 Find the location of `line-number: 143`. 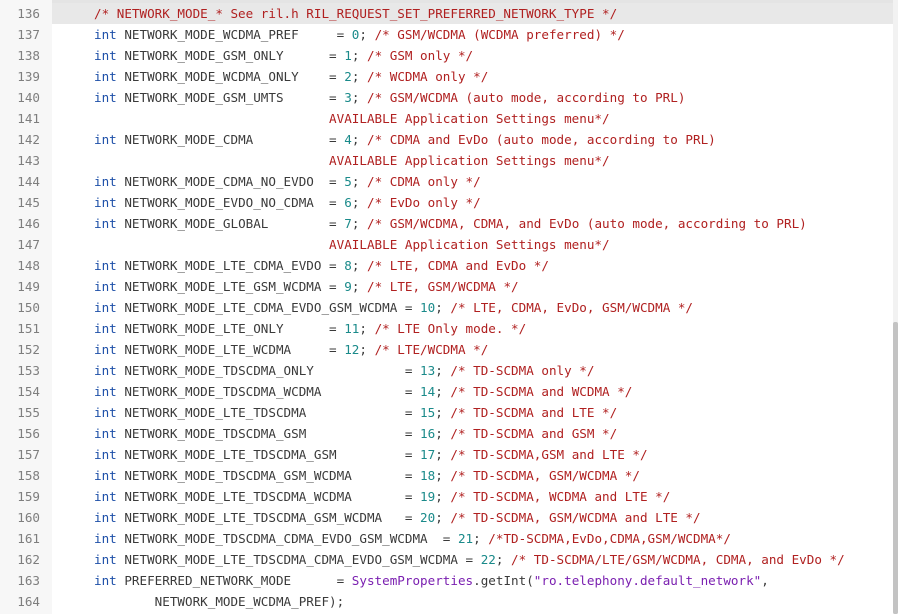

line-number: 143 is located at coordinates (28, 160).